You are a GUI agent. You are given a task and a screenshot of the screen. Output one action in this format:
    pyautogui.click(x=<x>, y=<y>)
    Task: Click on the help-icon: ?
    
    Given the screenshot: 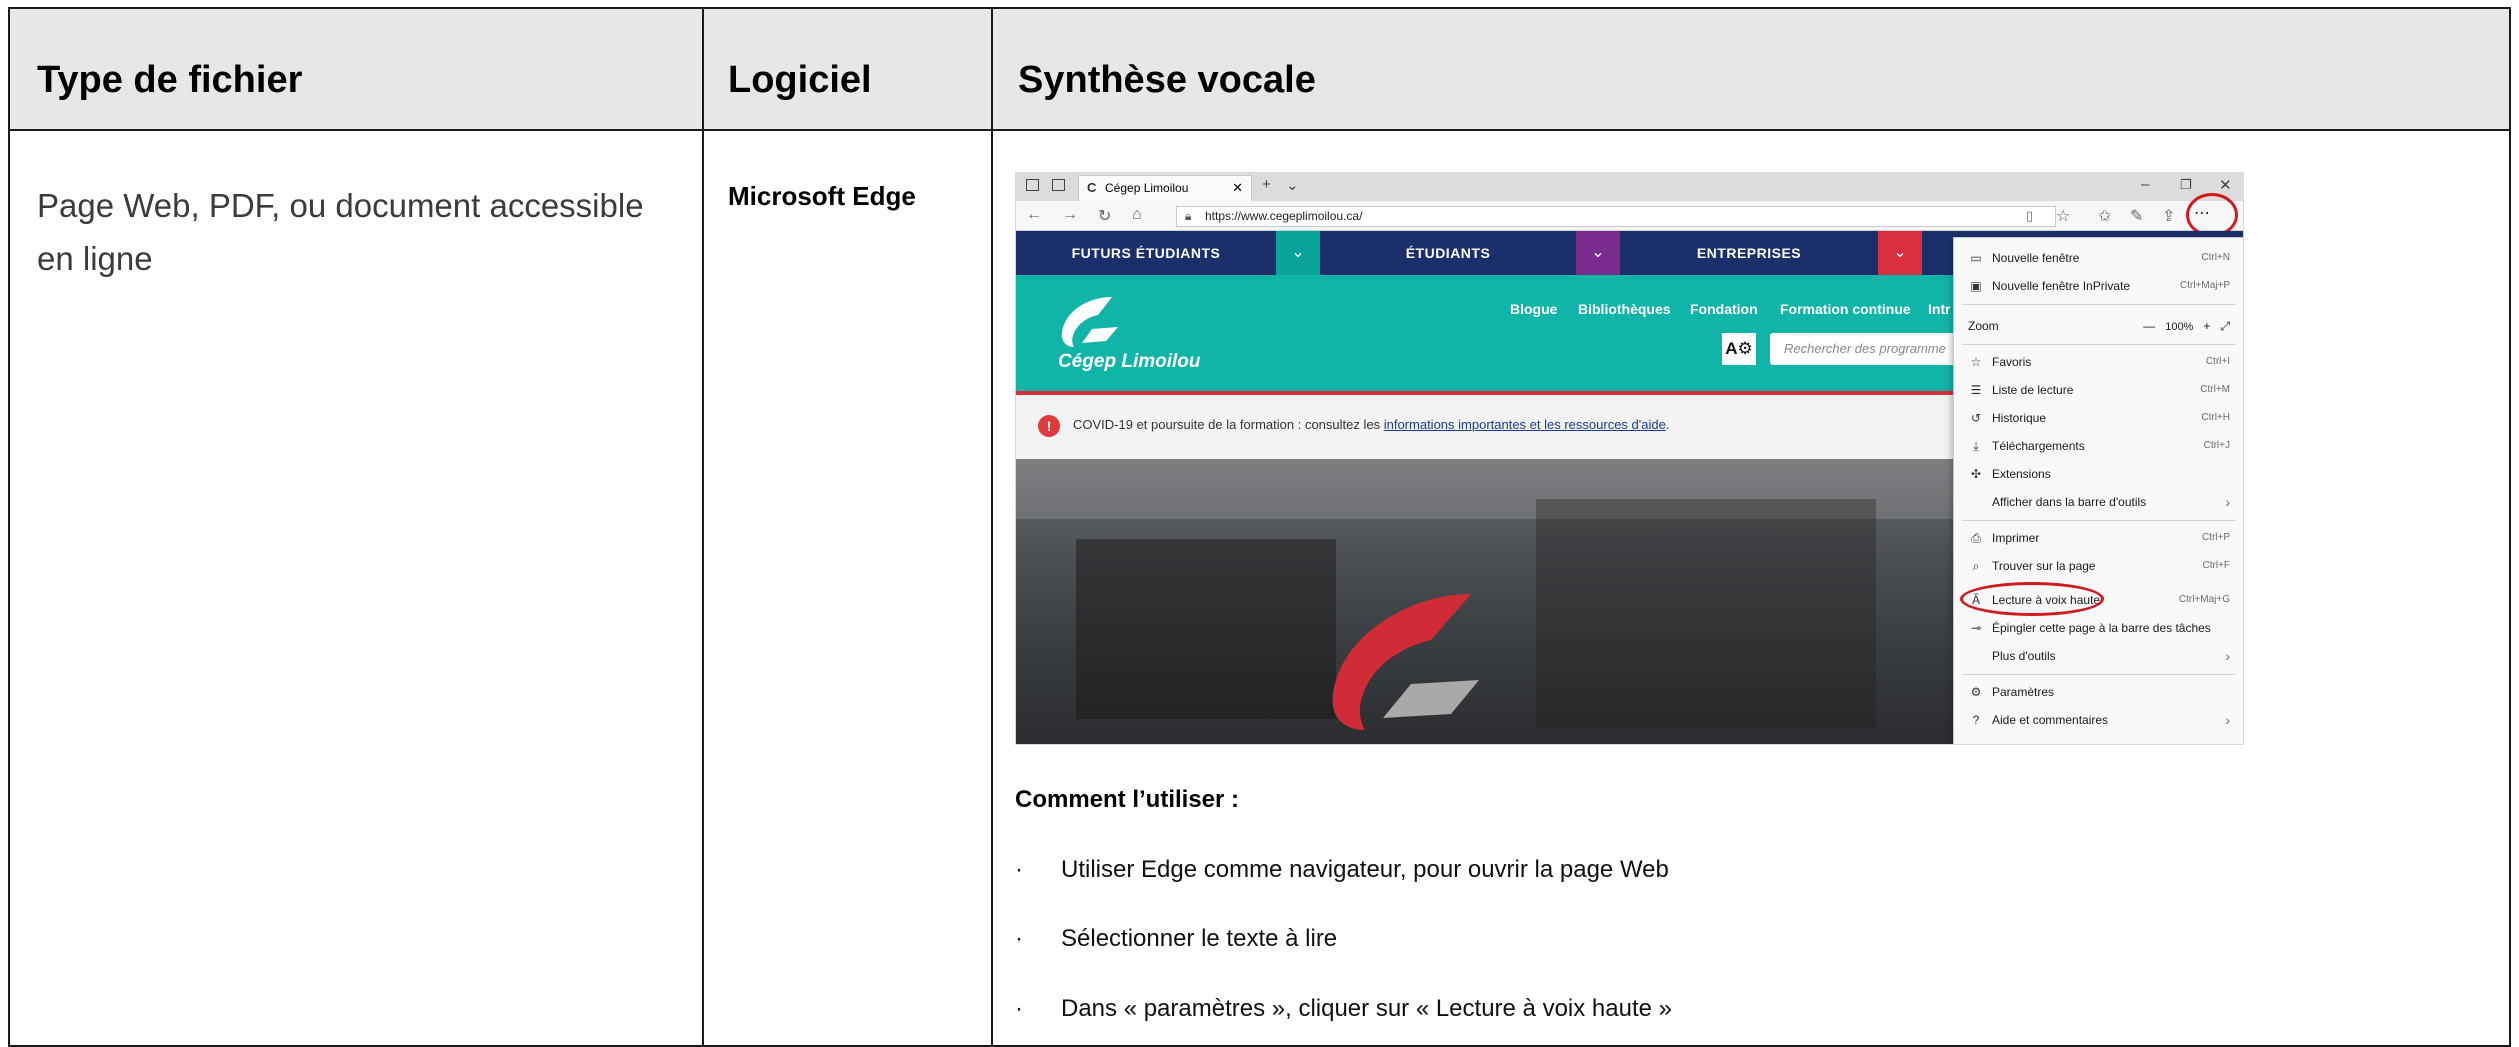 What is the action you would take?
    pyautogui.click(x=1976, y=720)
    